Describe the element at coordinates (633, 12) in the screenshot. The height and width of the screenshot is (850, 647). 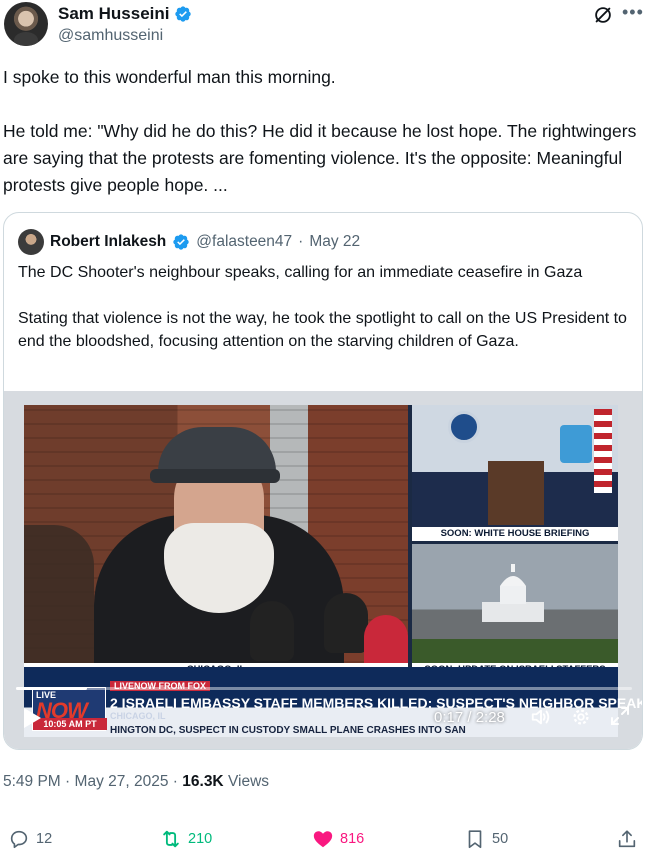
I see `more-options-icon: •••` at that location.